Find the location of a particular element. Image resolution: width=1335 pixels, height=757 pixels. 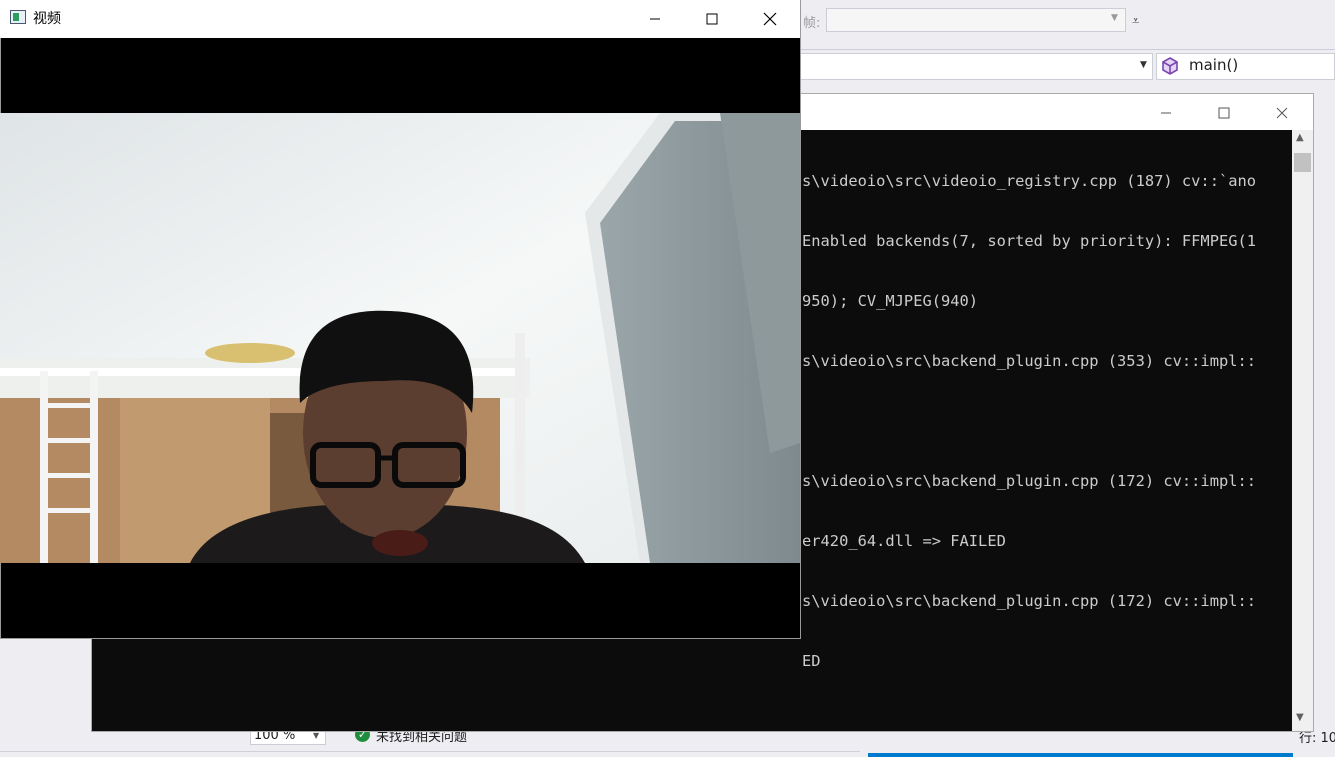

console-scrollbar is located at coordinates (1302, 430).